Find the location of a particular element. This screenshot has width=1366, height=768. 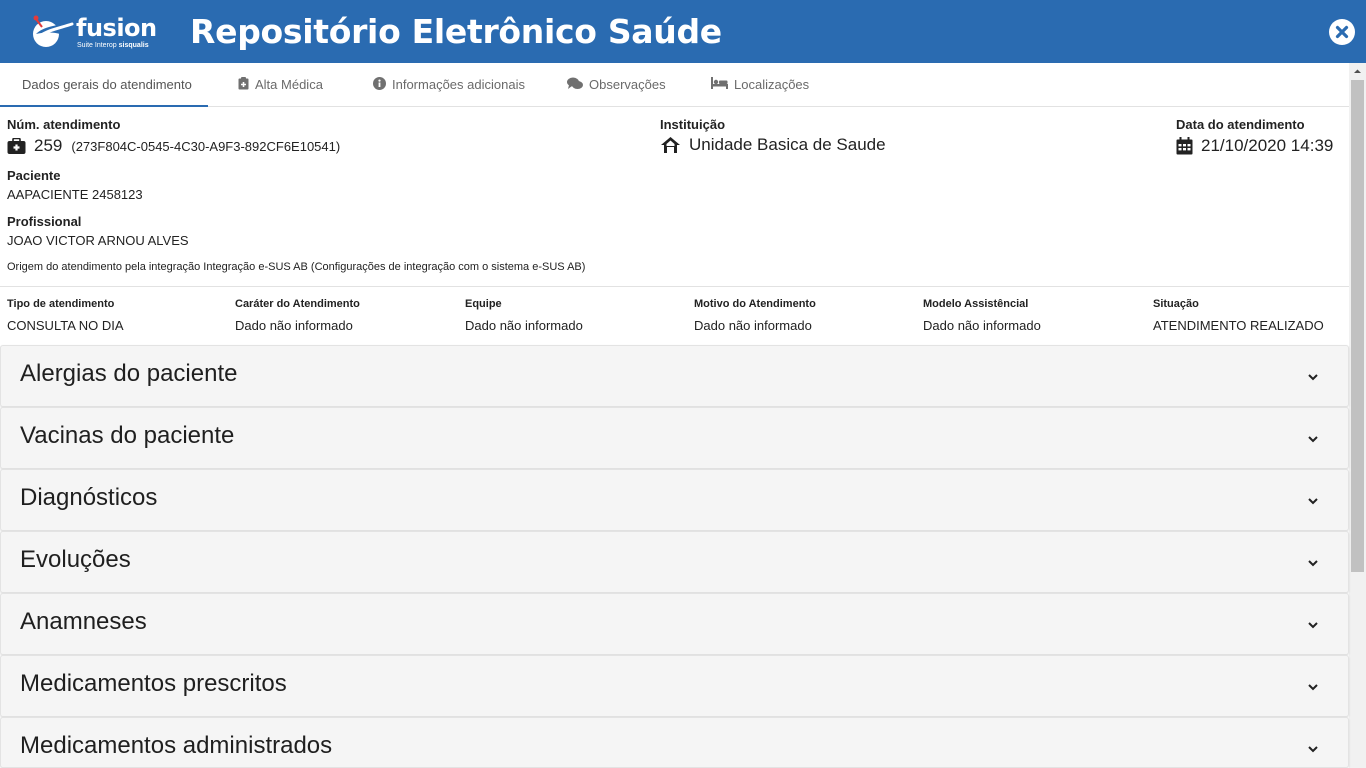

tab-localizacoes: Localizações is located at coordinates (760, 84).